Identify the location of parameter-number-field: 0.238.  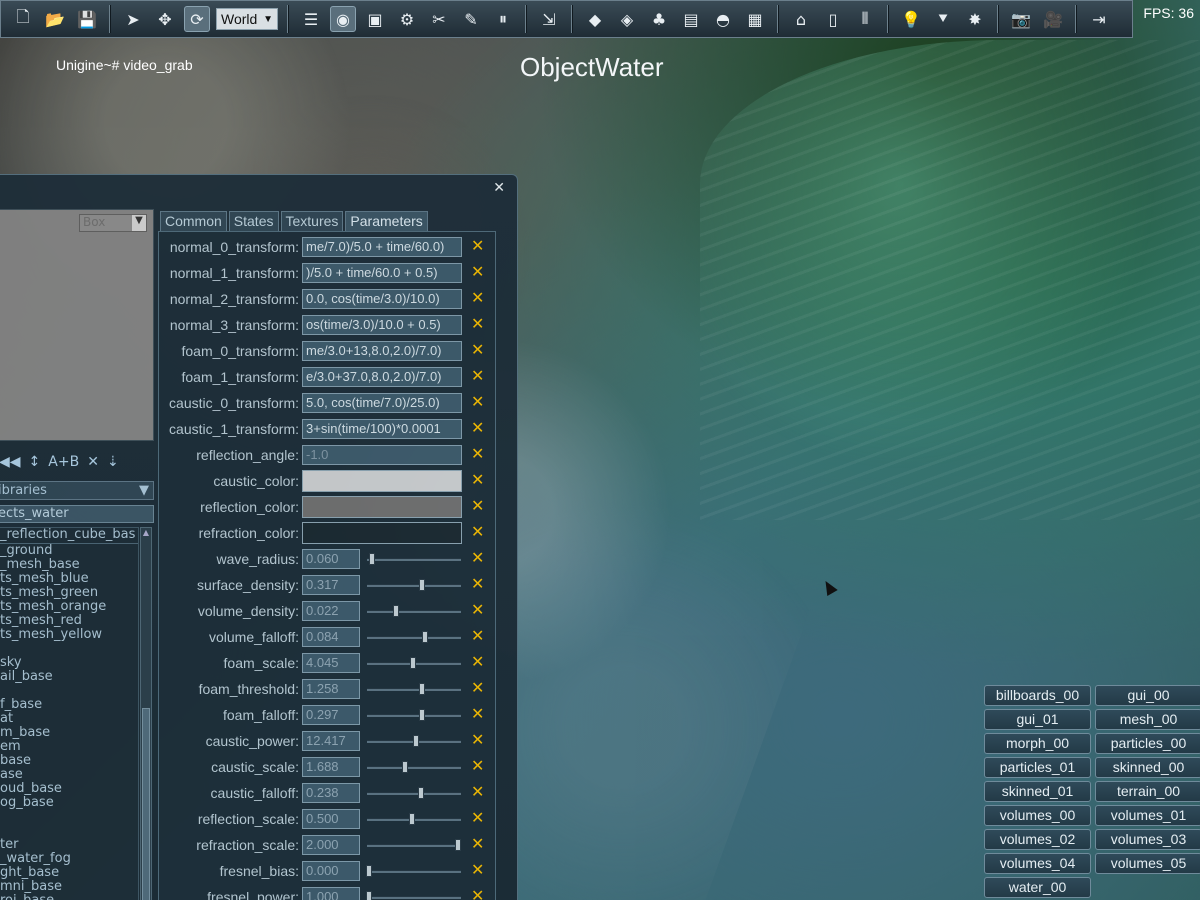
(331, 793).